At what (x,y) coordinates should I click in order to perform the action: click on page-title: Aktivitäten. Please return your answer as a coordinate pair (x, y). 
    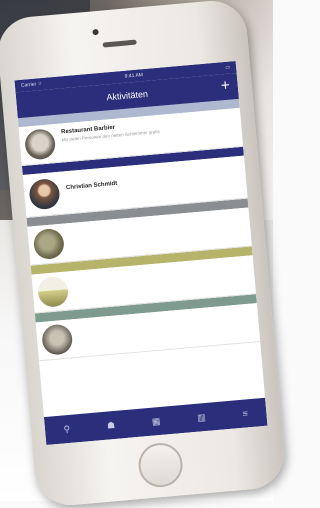
    Looking at the image, I should click on (127, 95).